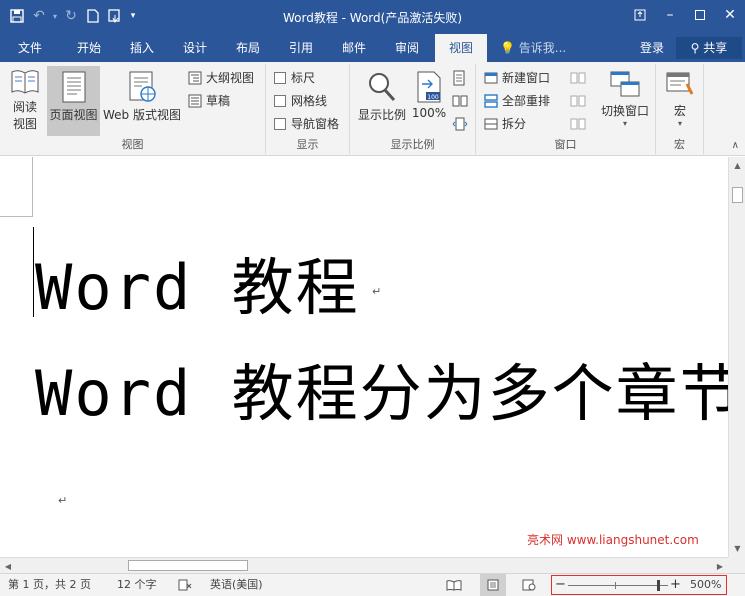  Describe the element at coordinates (652, 48) in the screenshot. I see `sign-in-link: 登录` at that location.